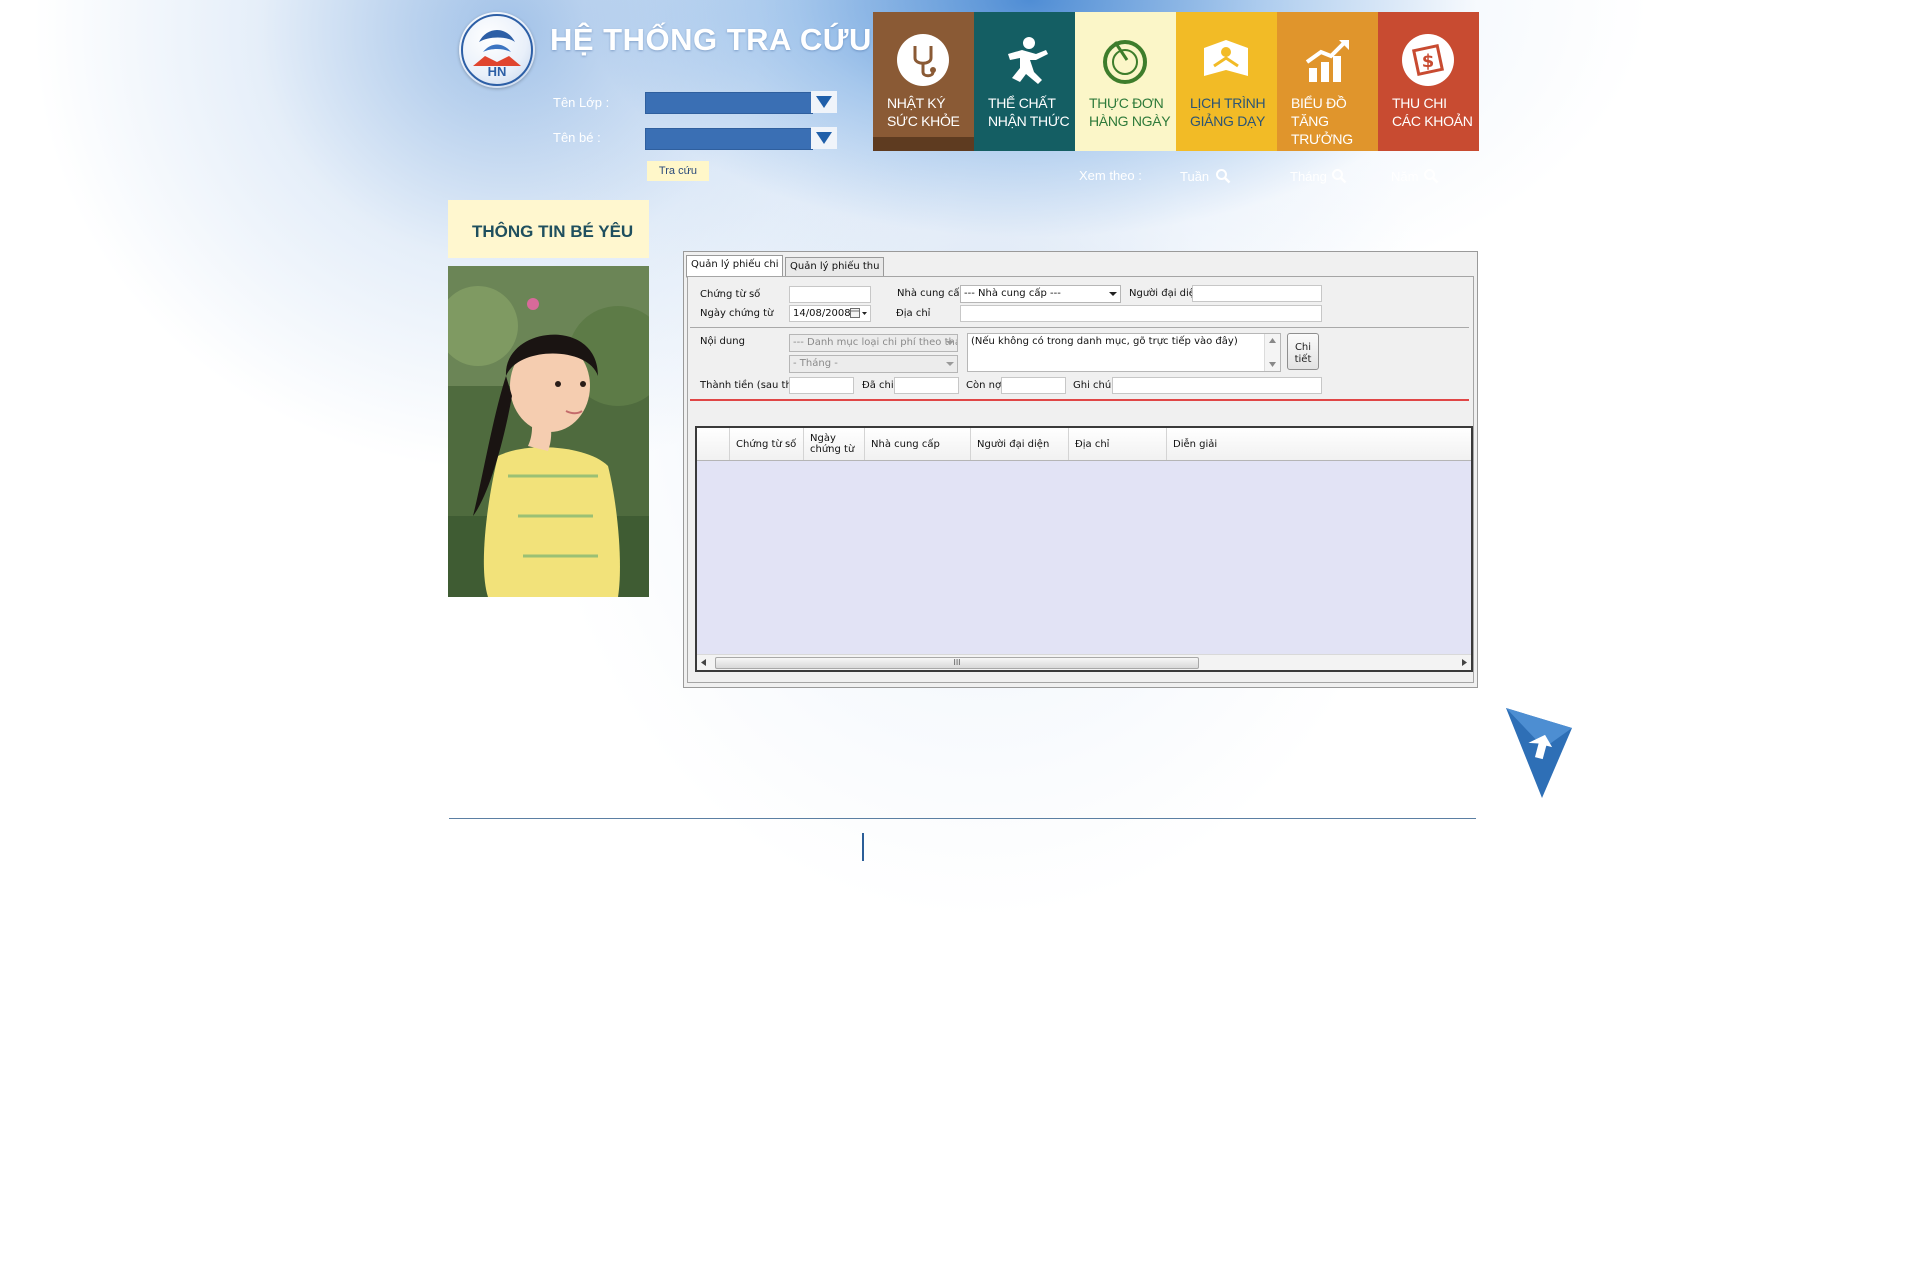 Image resolution: width=1920 pixels, height=1273 pixels. I want to click on running-person-icon, so click(1028, 60).